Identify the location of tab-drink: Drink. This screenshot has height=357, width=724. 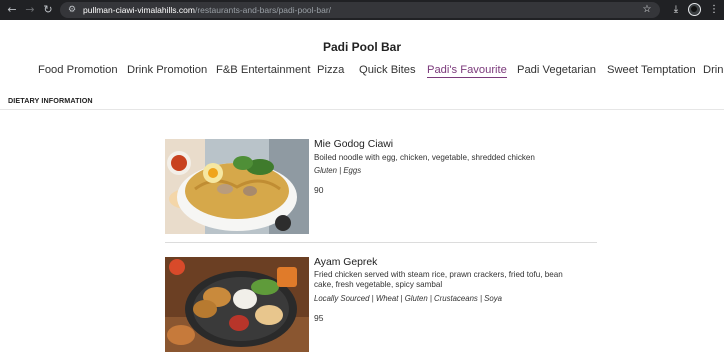
(713, 70).